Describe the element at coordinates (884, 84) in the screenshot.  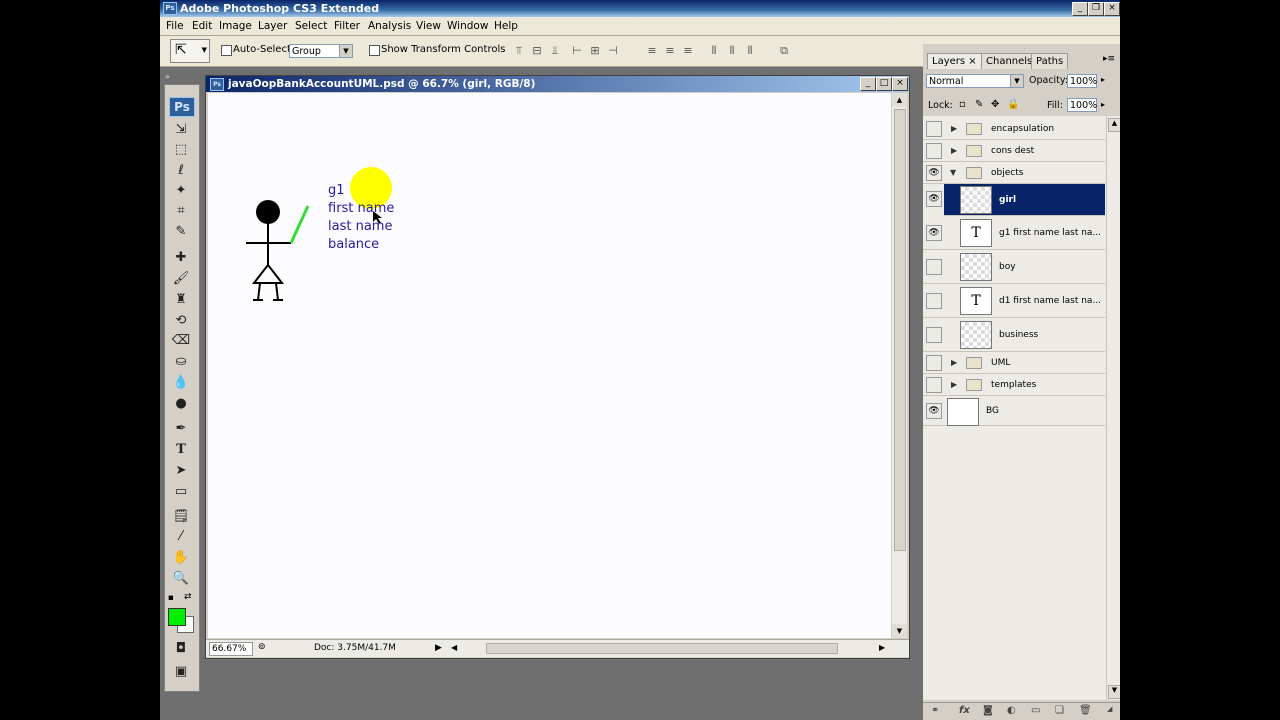
I see `doc-maximize-icon: □` at that location.